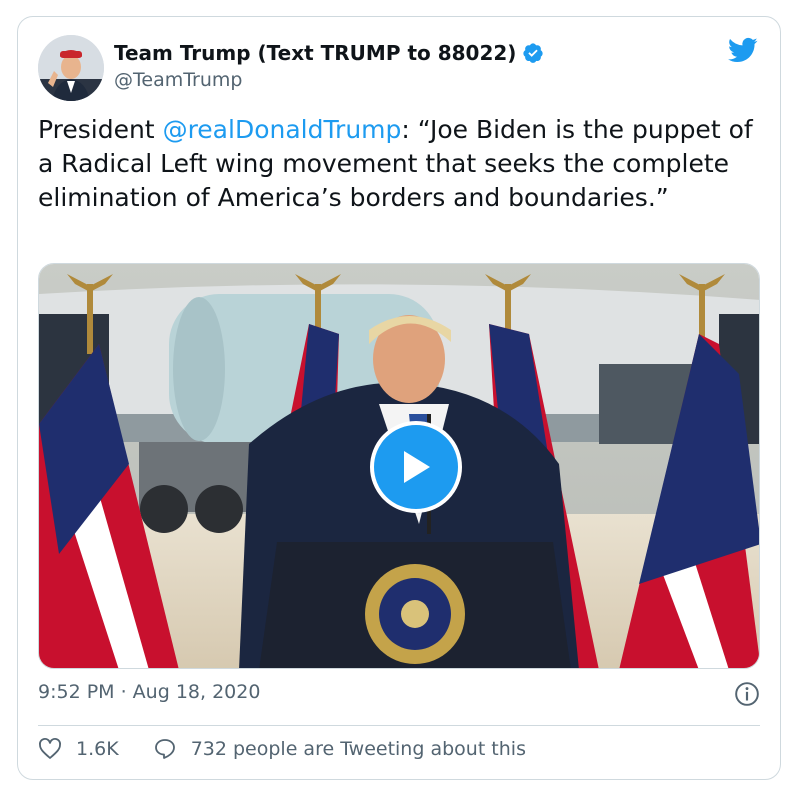  I want to click on author-handle: @TeamTrump, so click(178, 80).